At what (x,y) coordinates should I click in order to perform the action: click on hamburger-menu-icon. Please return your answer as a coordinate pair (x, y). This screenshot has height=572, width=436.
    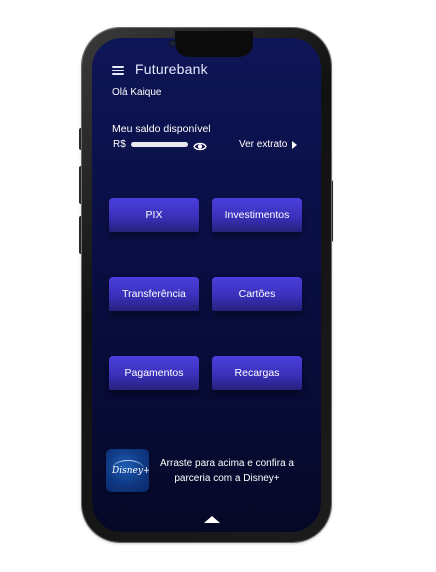
    Looking at the image, I should click on (118, 70).